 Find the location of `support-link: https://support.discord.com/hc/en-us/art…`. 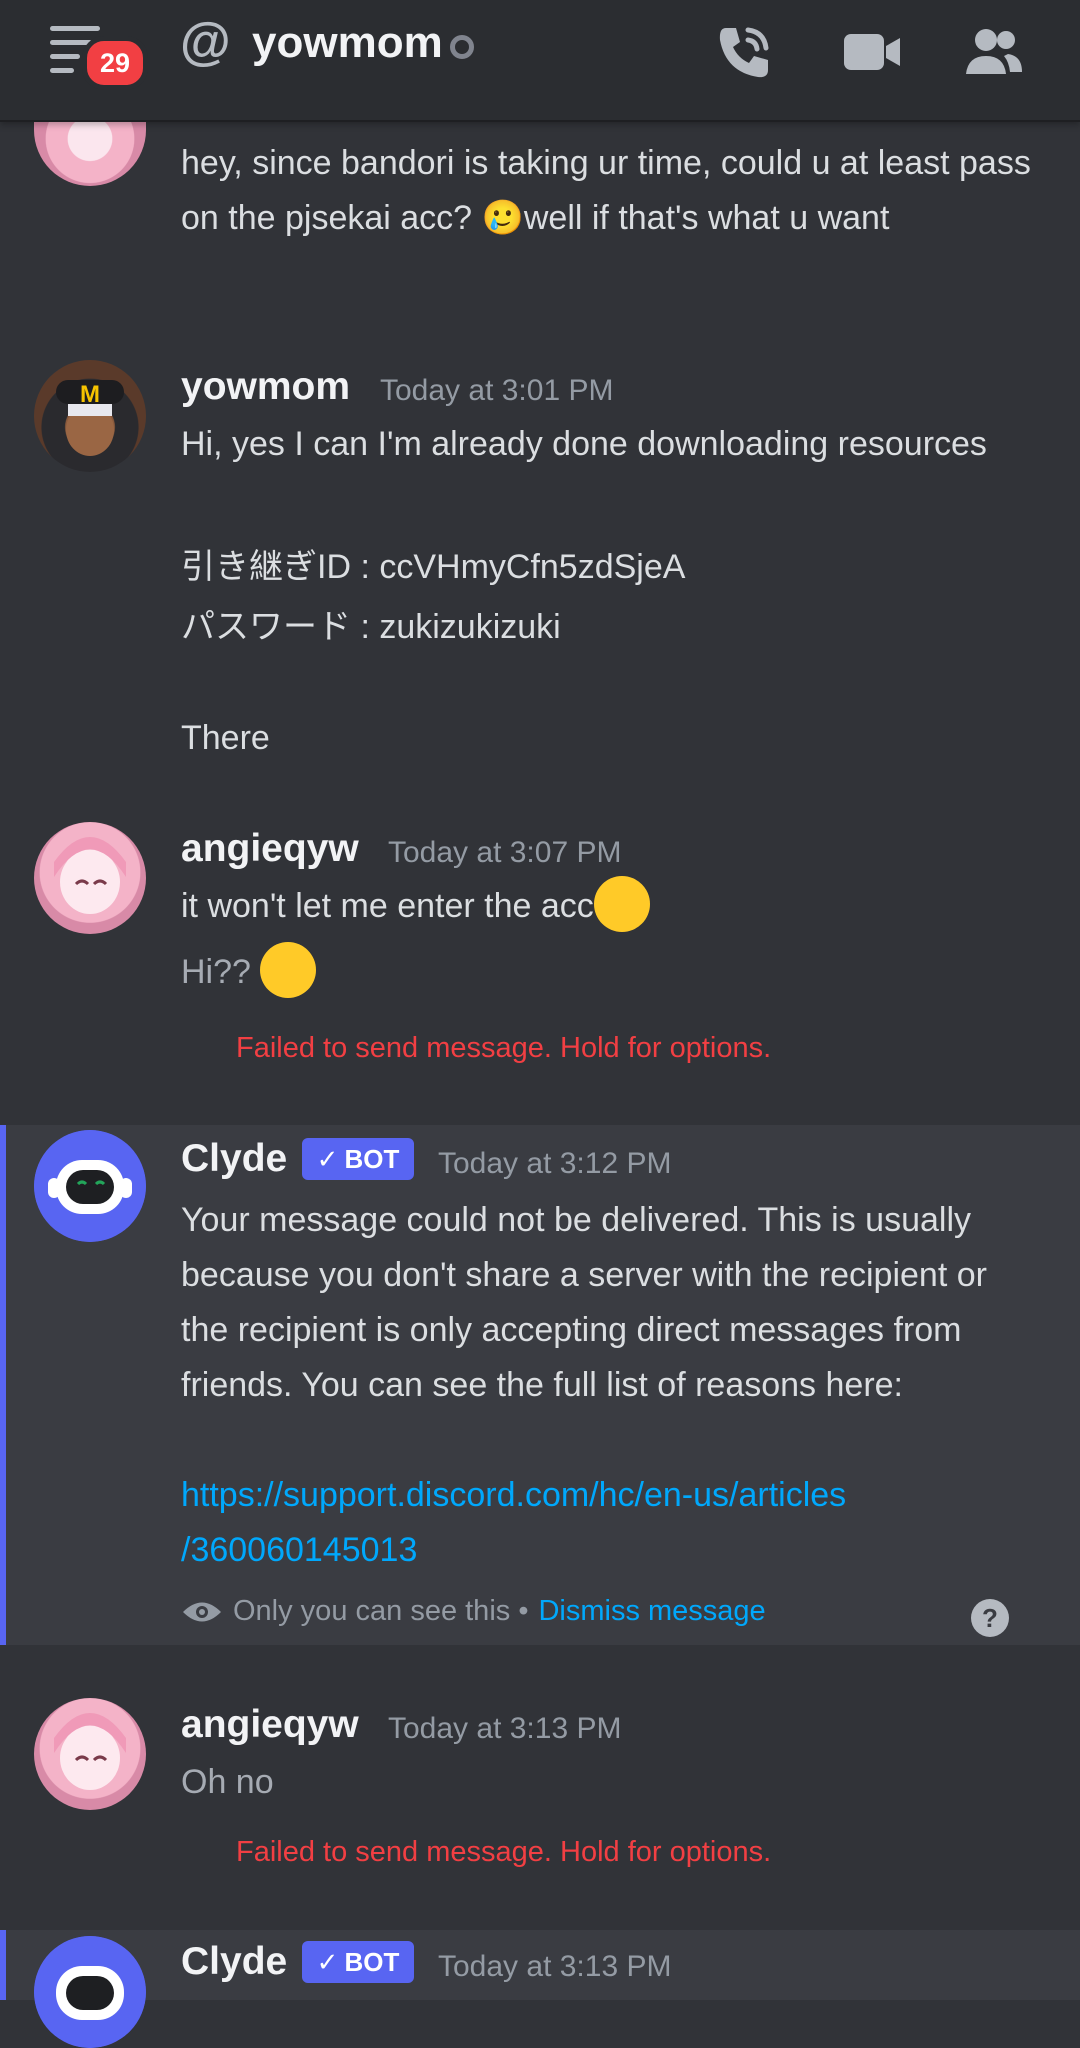

support-link: https://support.discord.com/hc/en-us/art… is located at coordinates (611, 1495).